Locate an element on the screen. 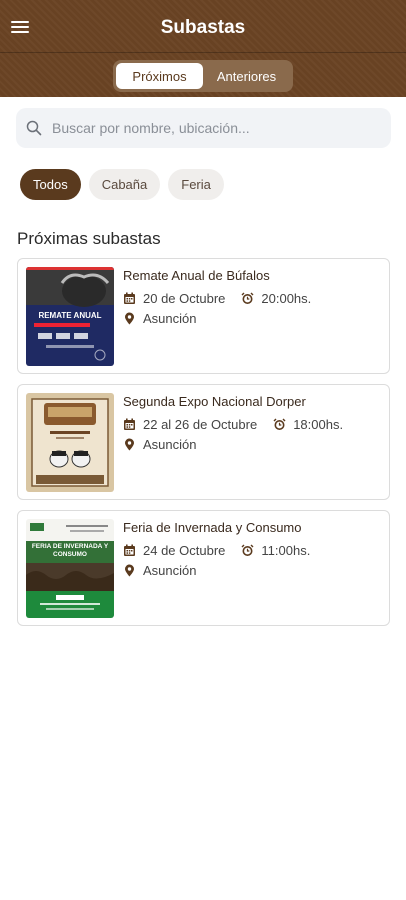 This screenshot has height=900, width=406. auction-schedule: 22 al 26 de Octubre 18:00hs. is located at coordinates (233, 424).